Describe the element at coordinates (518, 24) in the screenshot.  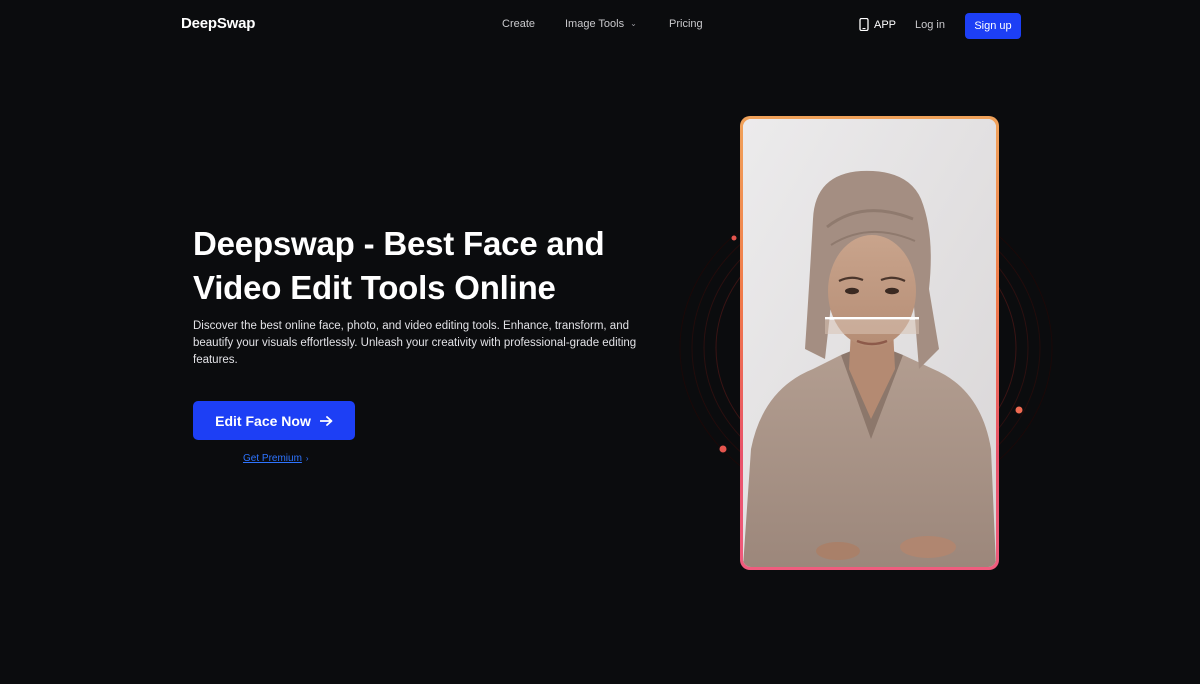
I see `nav-create: Create` at that location.